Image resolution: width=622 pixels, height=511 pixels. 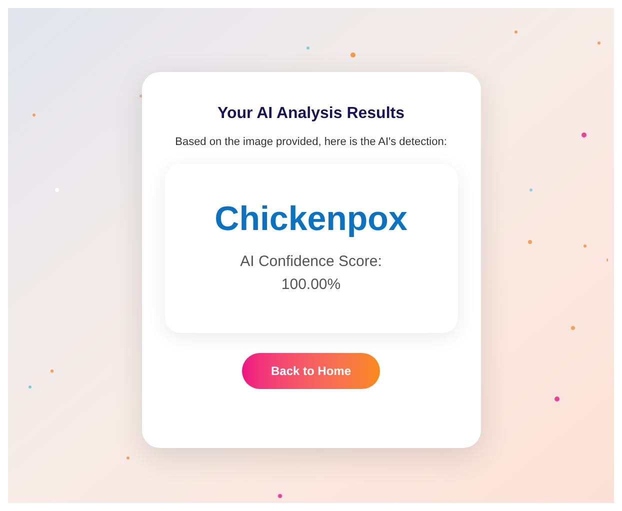 What do you see at coordinates (311, 142) in the screenshot?
I see `card-subtitle: Based on the image provided, here is the AI's detection:` at bounding box center [311, 142].